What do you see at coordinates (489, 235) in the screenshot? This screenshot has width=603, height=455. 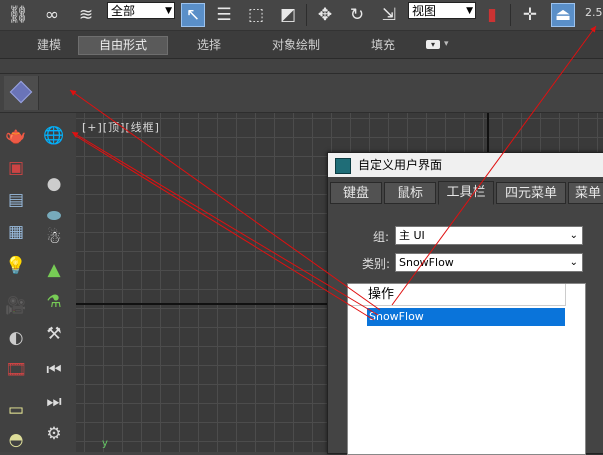 I see `group-dropdown: 主 UI ⌄` at bounding box center [489, 235].